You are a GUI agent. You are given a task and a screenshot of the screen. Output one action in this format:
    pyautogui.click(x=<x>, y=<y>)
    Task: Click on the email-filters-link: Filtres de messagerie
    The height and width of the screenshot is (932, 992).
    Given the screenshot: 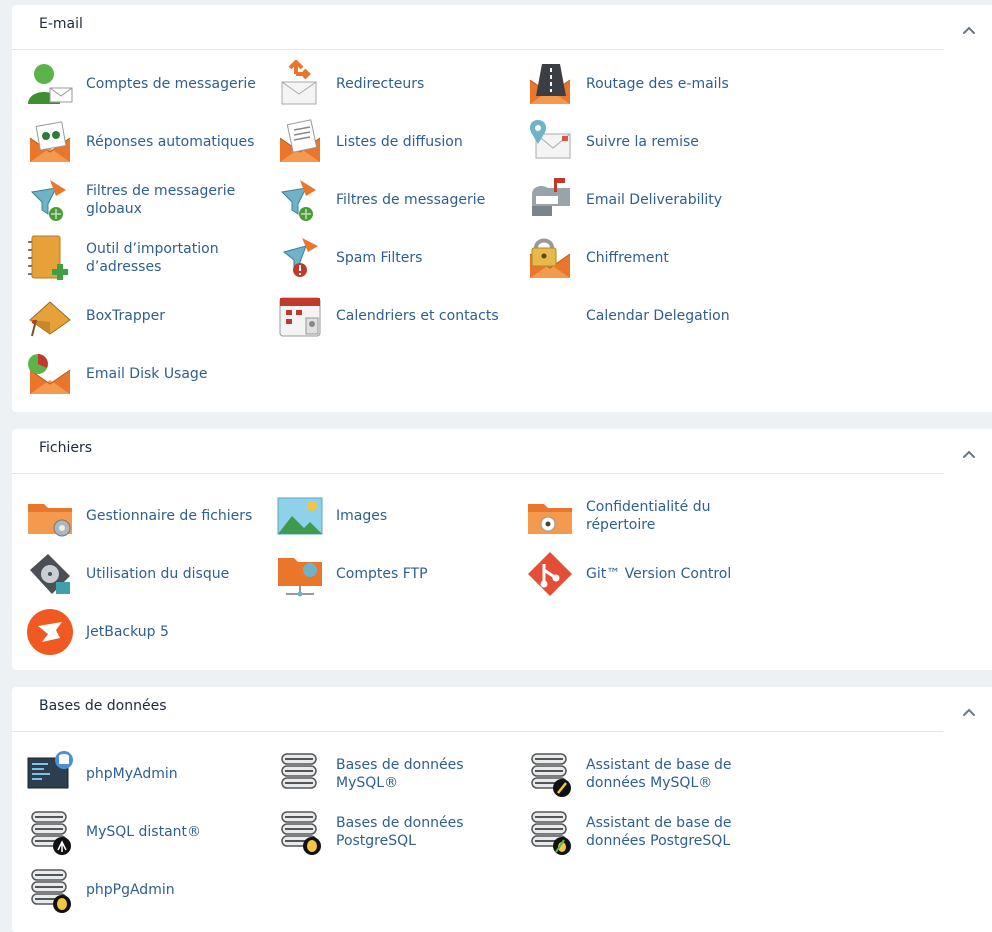 What is the action you would take?
    pyautogui.click(x=387, y=200)
    